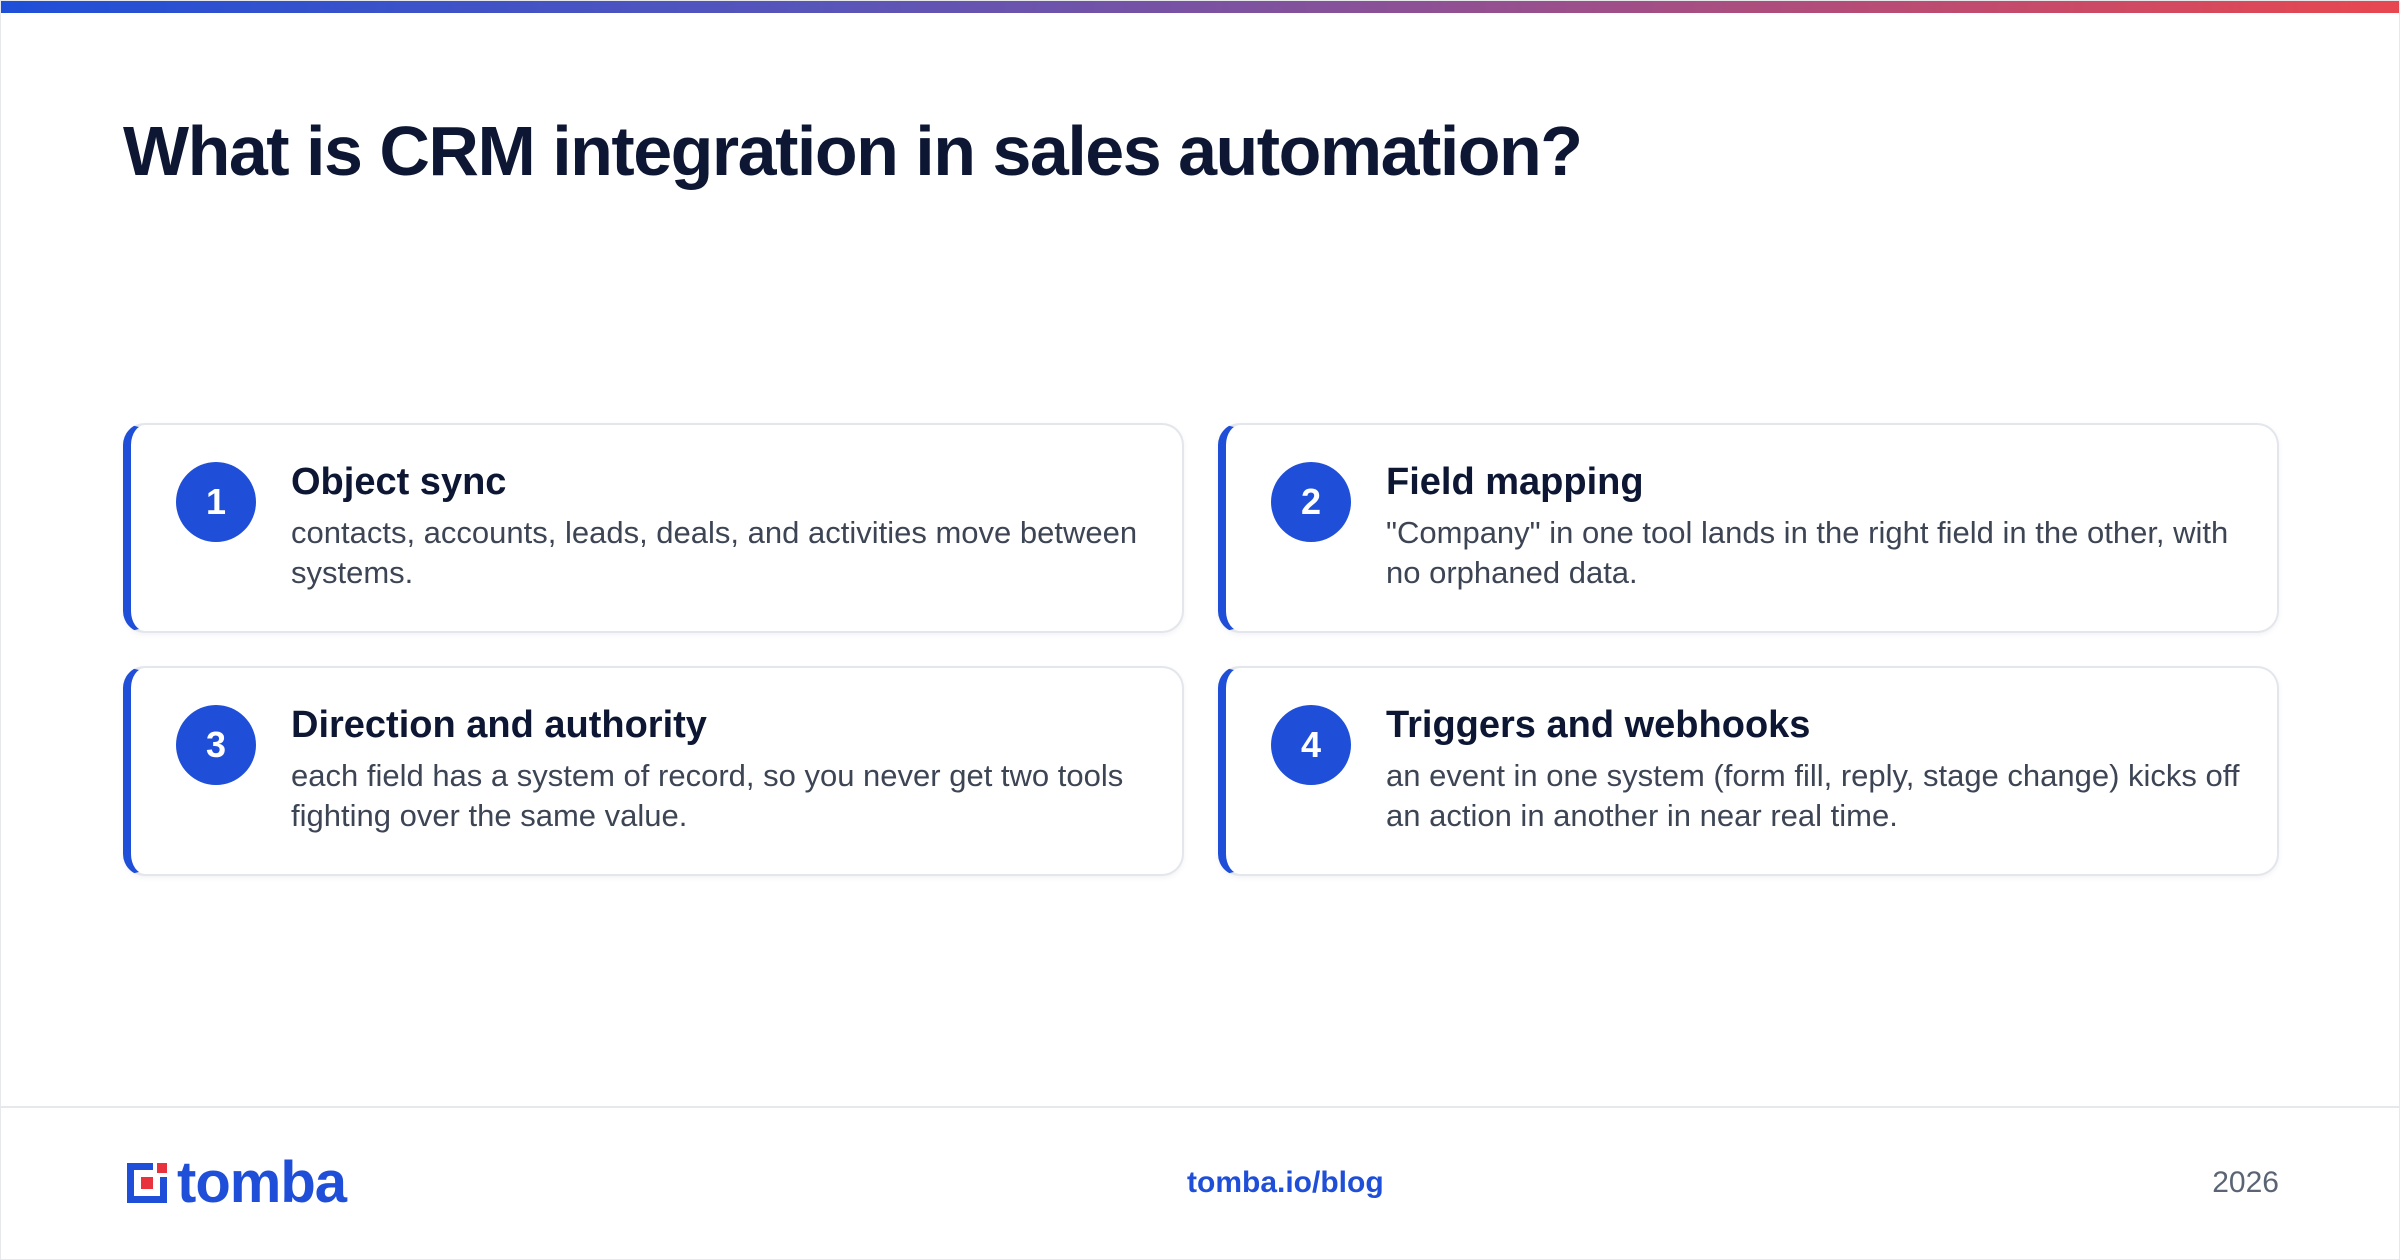  Describe the element at coordinates (1285, 1183) in the screenshot. I see `blog-link: tomba.io/blog` at that location.